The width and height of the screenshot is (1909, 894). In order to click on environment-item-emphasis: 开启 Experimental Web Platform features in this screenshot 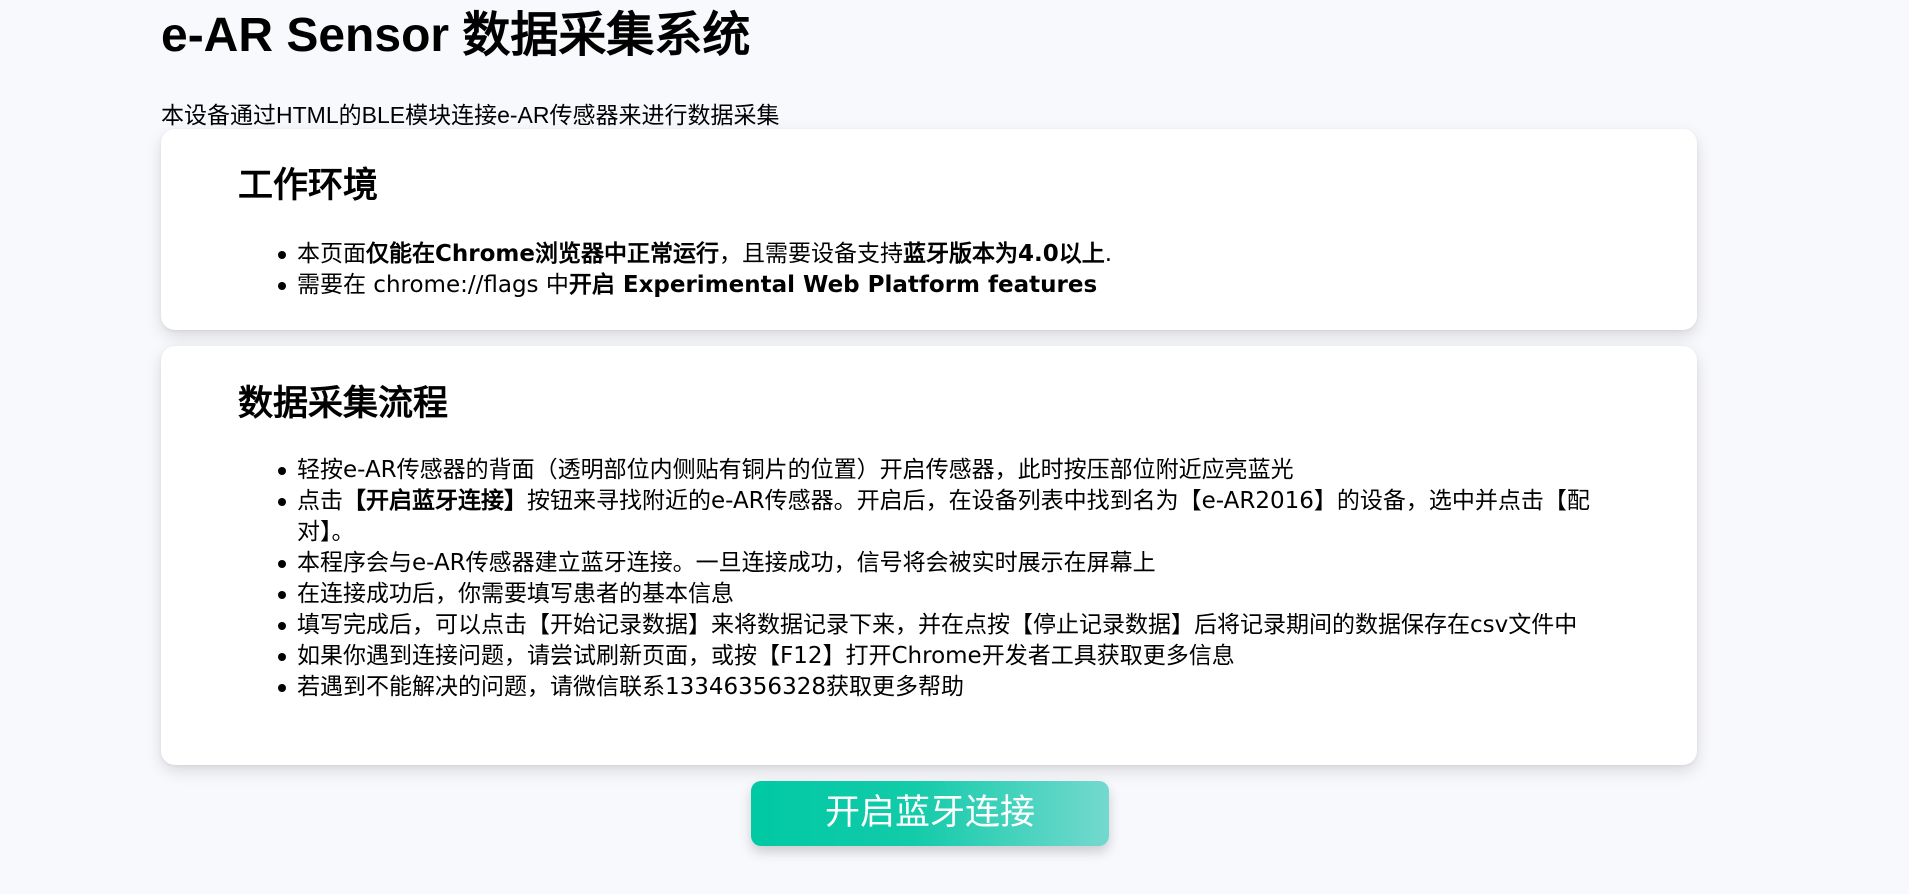, I will do `click(833, 285)`.